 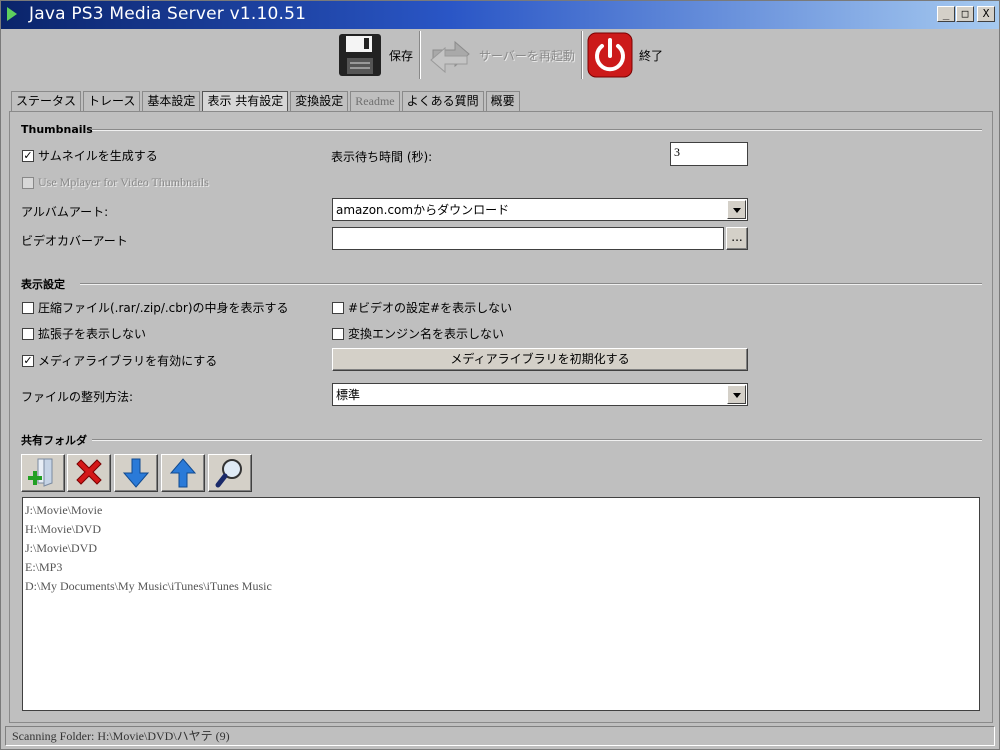 What do you see at coordinates (501, 548) in the screenshot?
I see `list-item: J:\Movie\DVD` at bounding box center [501, 548].